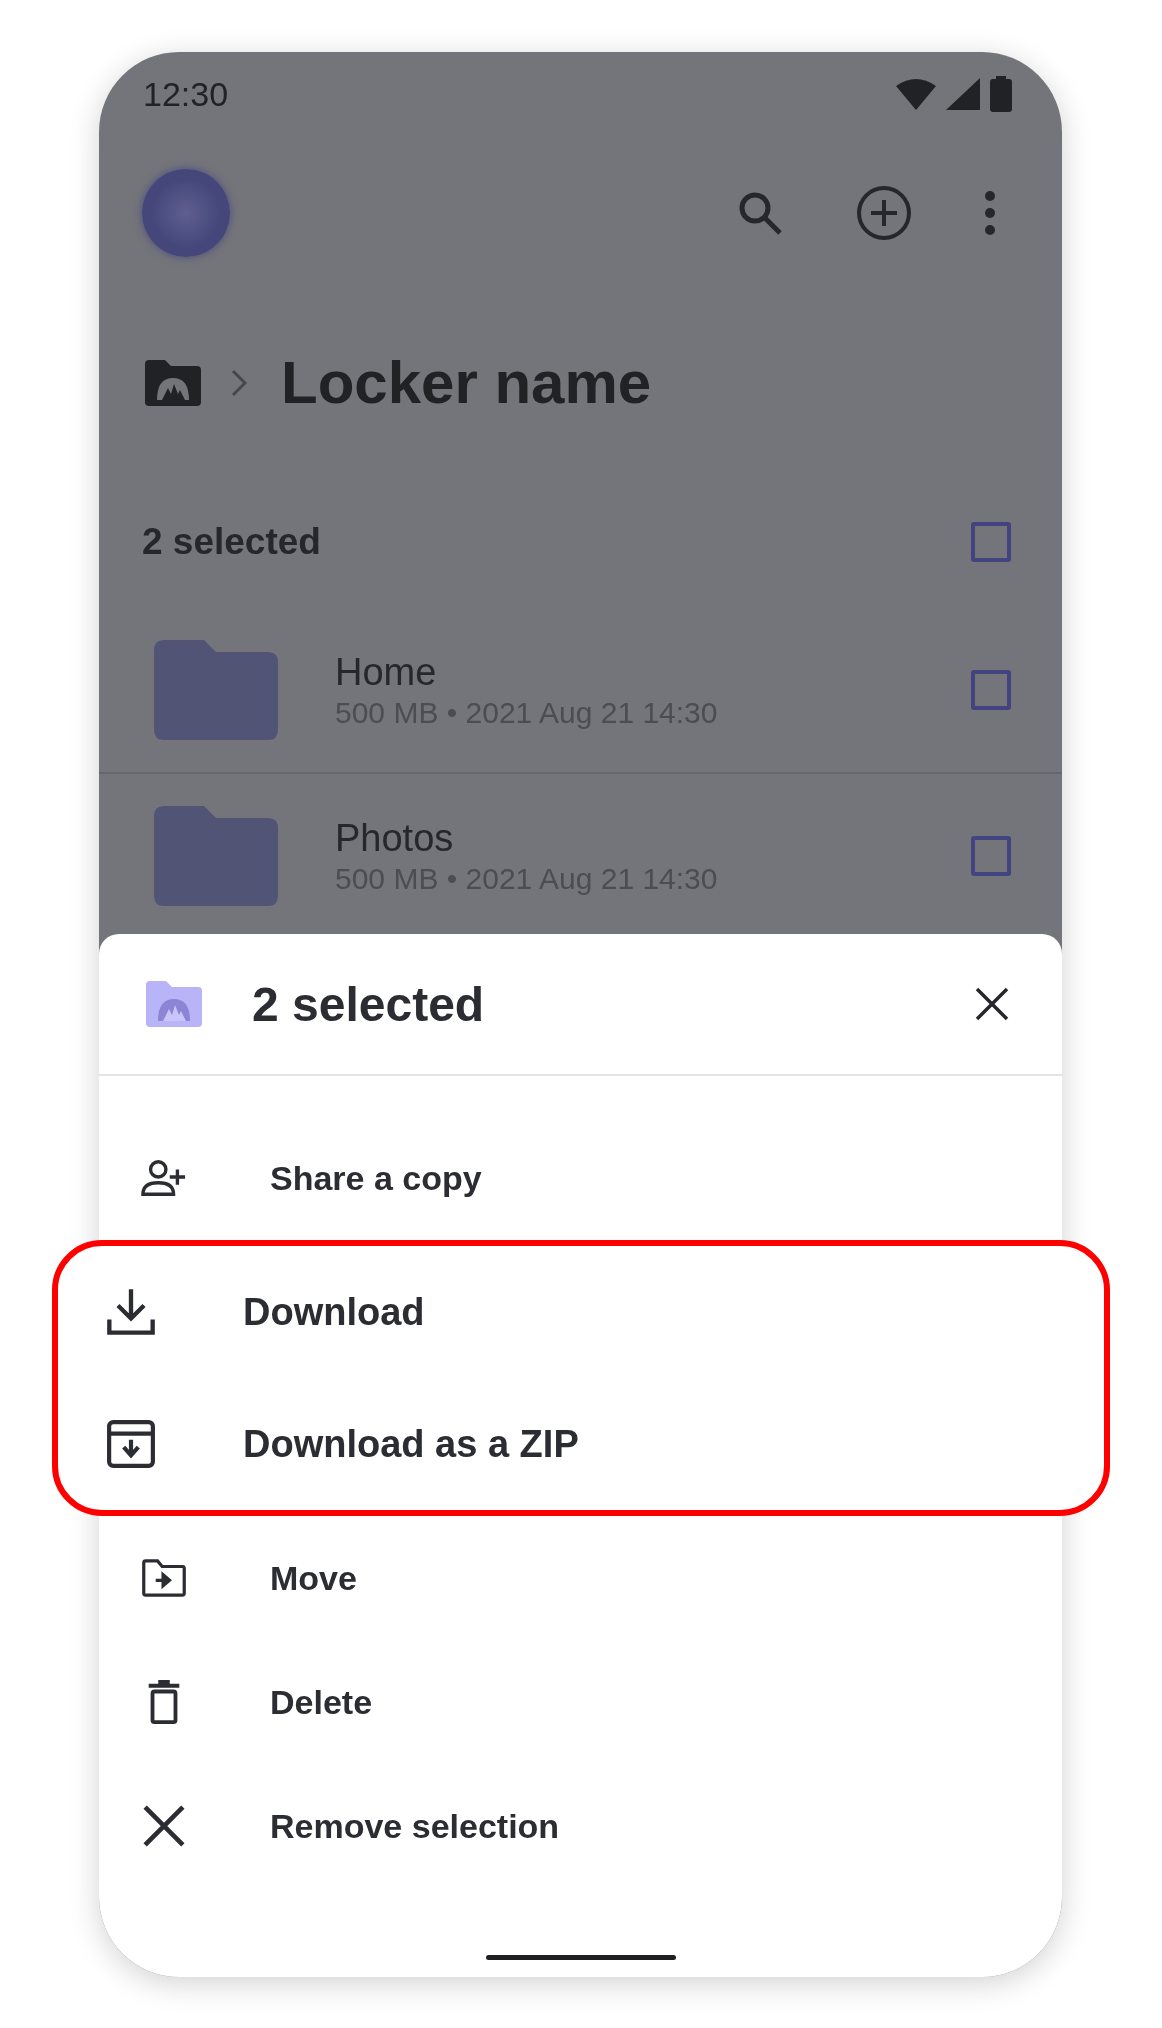  What do you see at coordinates (164, 1578) in the screenshot?
I see `folder-move-icon` at bounding box center [164, 1578].